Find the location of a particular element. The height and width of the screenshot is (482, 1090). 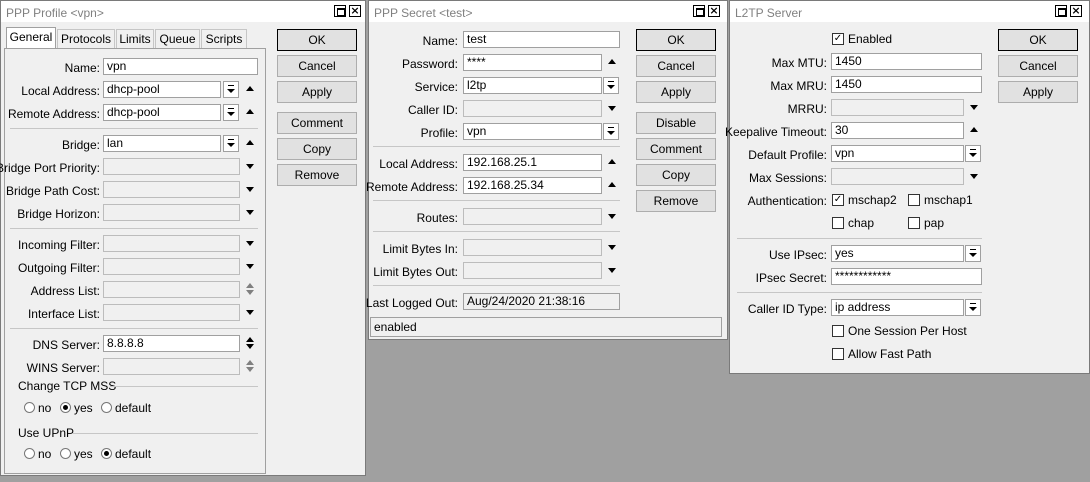

name-input: vpn is located at coordinates (180, 66).